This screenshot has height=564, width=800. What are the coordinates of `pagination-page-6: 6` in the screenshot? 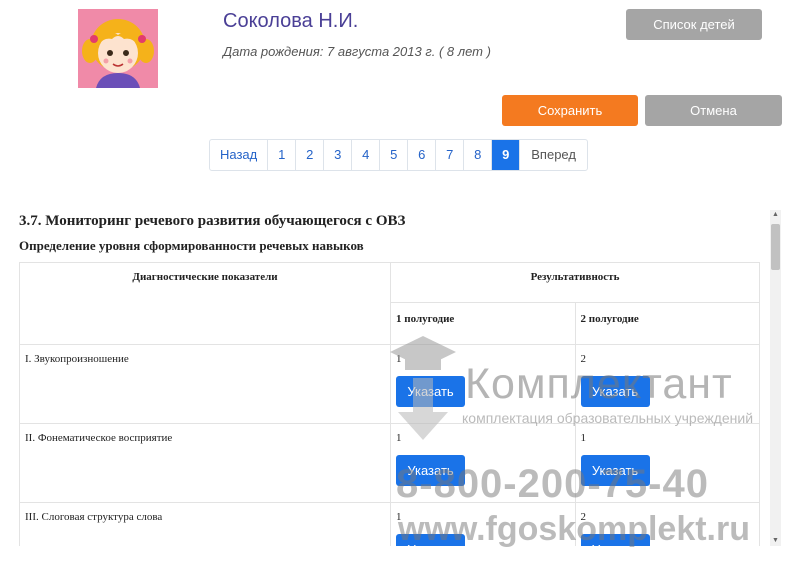 It's located at (422, 155).